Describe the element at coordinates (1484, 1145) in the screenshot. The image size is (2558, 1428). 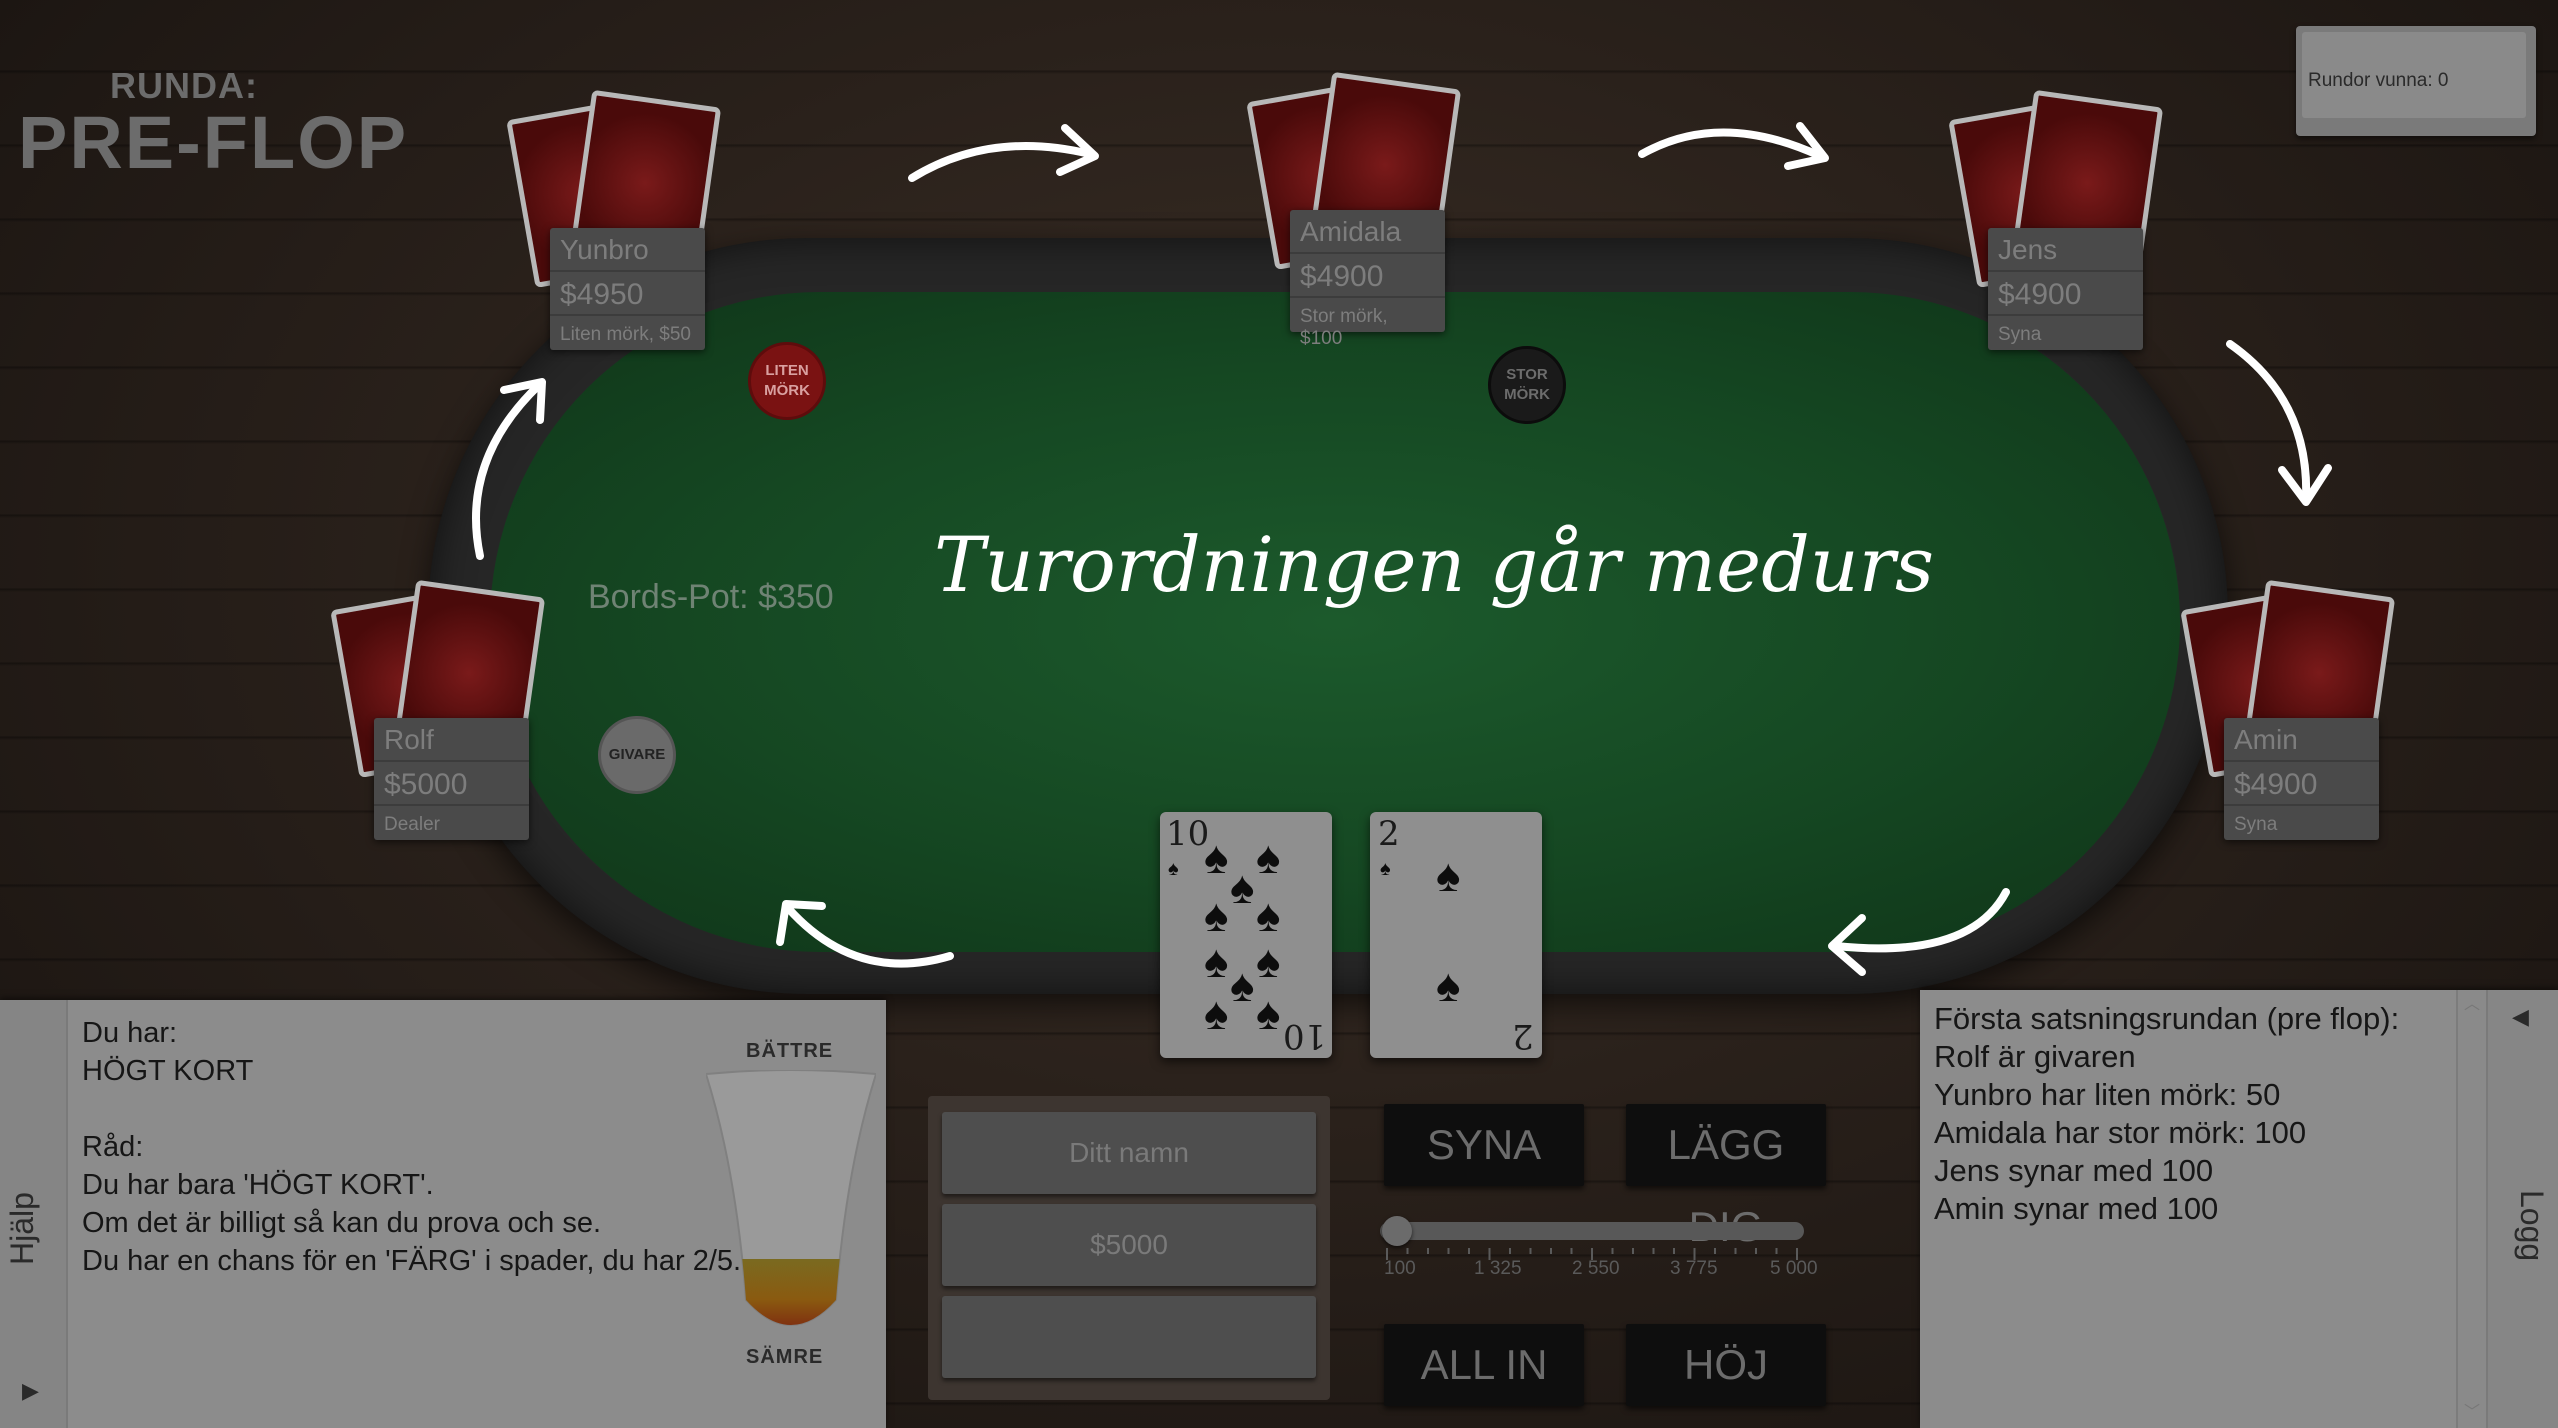
I see `call-button: SYNA` at that location.